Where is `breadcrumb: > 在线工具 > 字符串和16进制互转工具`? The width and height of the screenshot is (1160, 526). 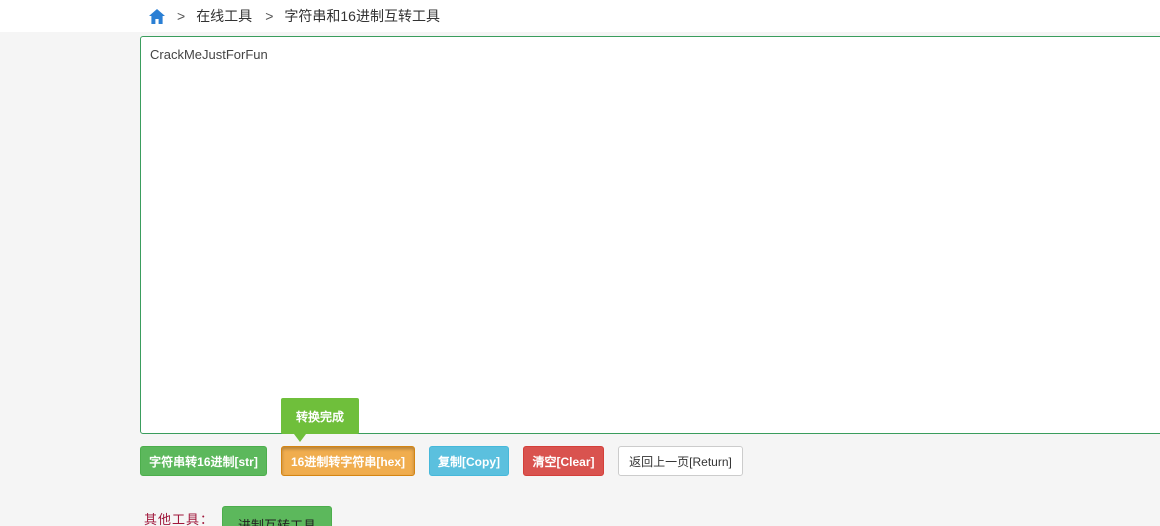
breadcrumb: > 在线工具 > 字符串和16进制互转工具 is located at coordinates (294, 16).